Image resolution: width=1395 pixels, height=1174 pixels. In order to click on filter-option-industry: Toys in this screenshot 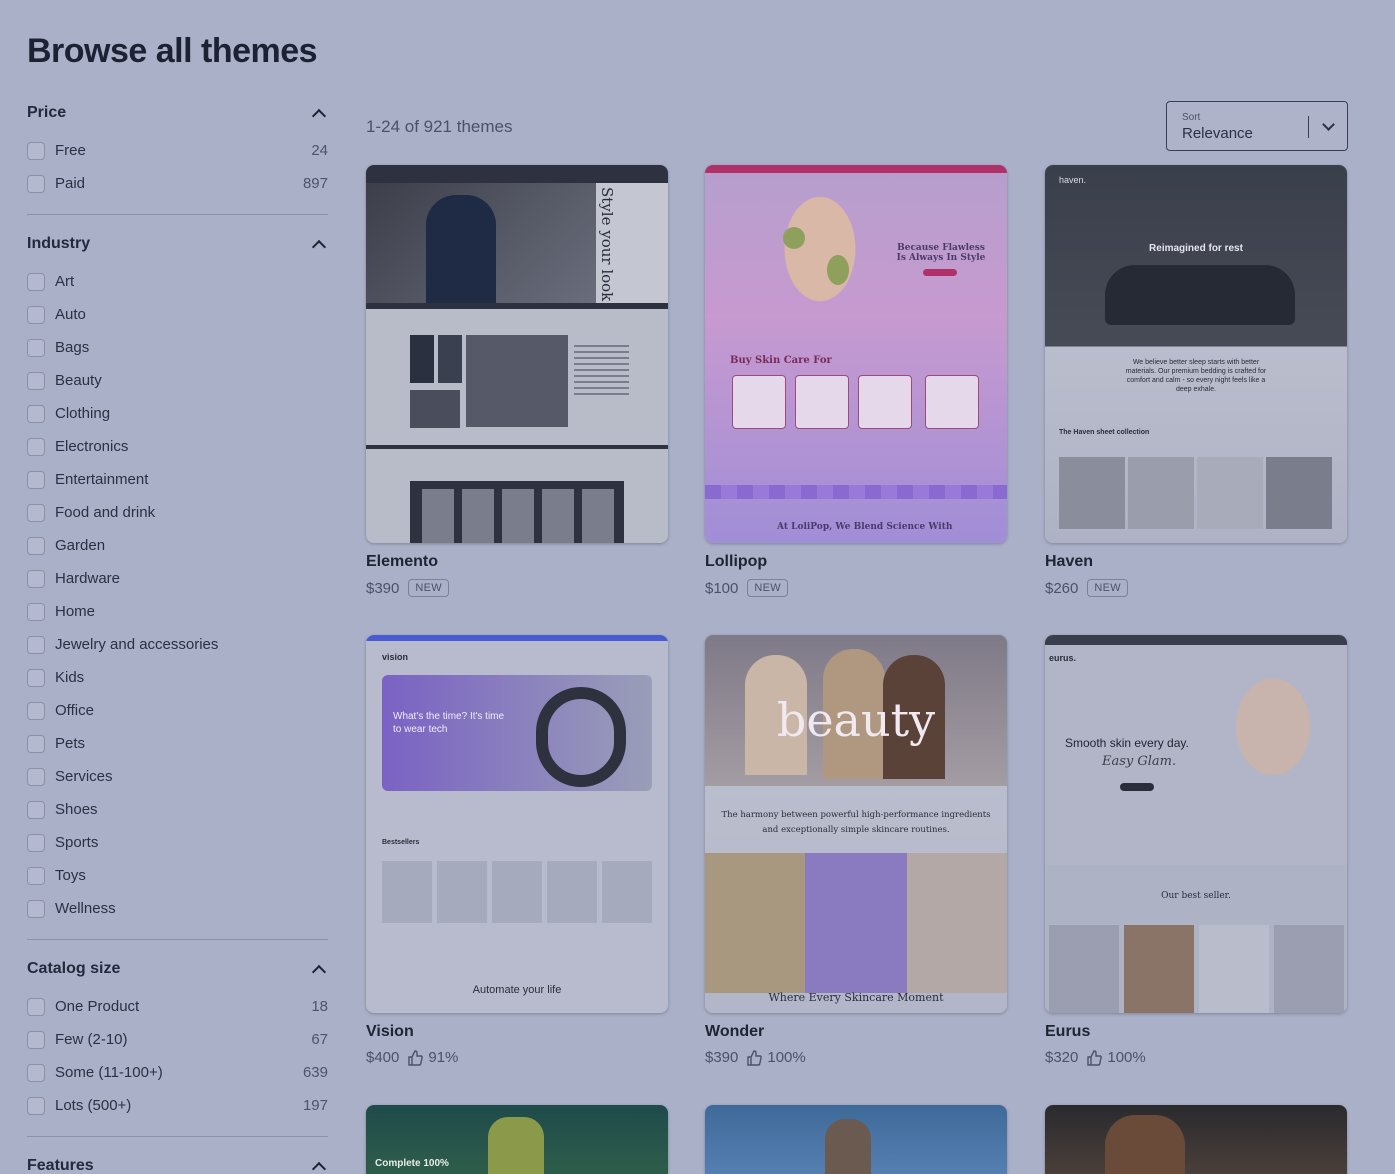, I will do `click(177, 875)`.